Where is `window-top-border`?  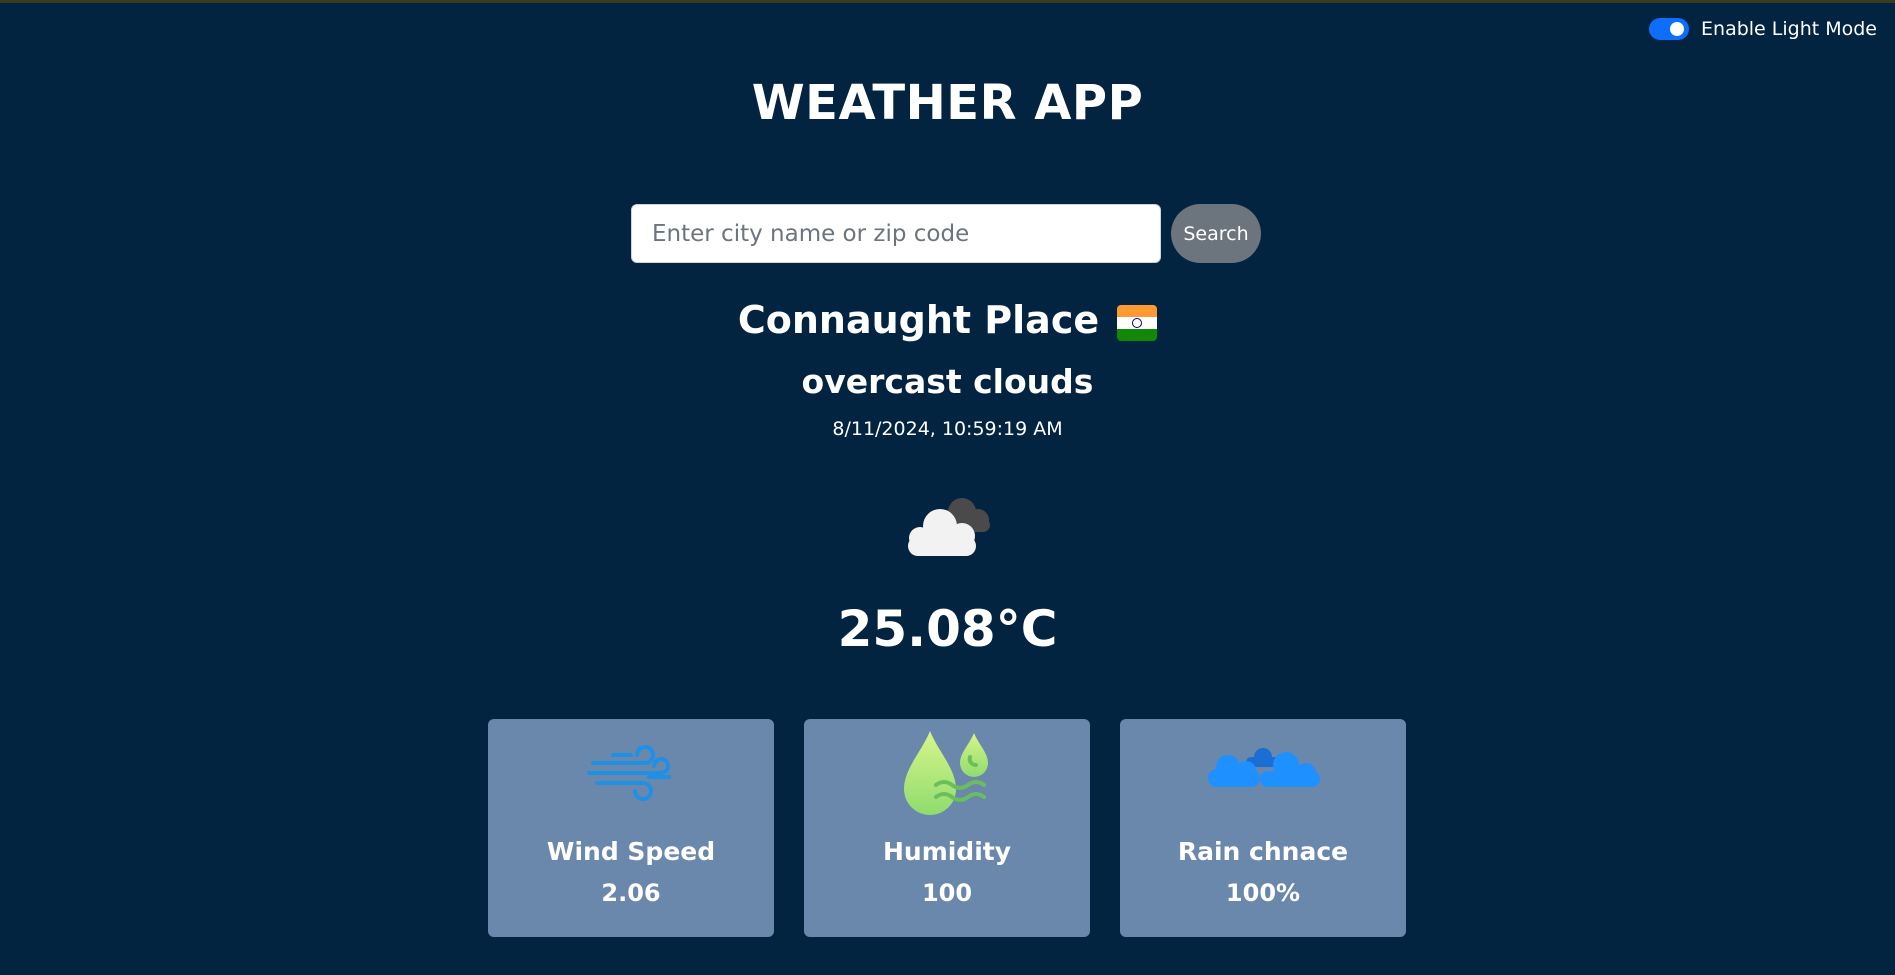 window-top-border is located at coordinates (947, 1).